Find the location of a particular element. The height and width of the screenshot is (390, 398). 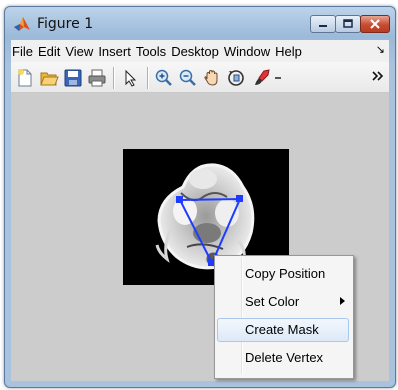

zoom-out-icon is located at coordinates (188, 78).